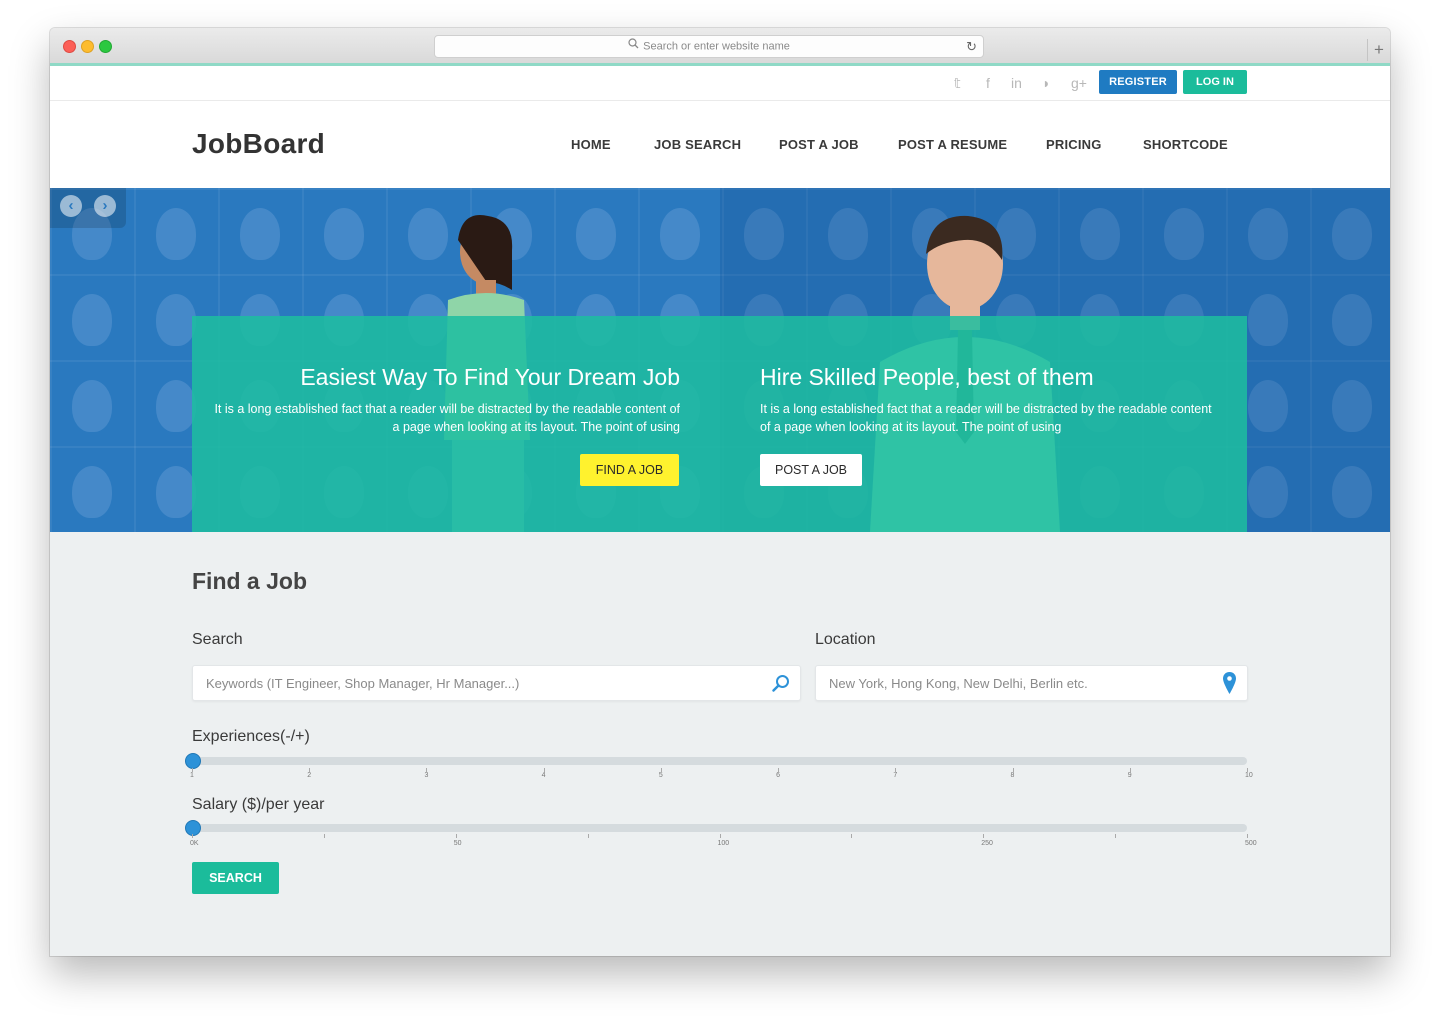 The height and width of the screenshot is (1028, 1440). Describe the element at coordinates (1079, 83) in the screenshot. I see `google-plus-icon: g+` at that location.